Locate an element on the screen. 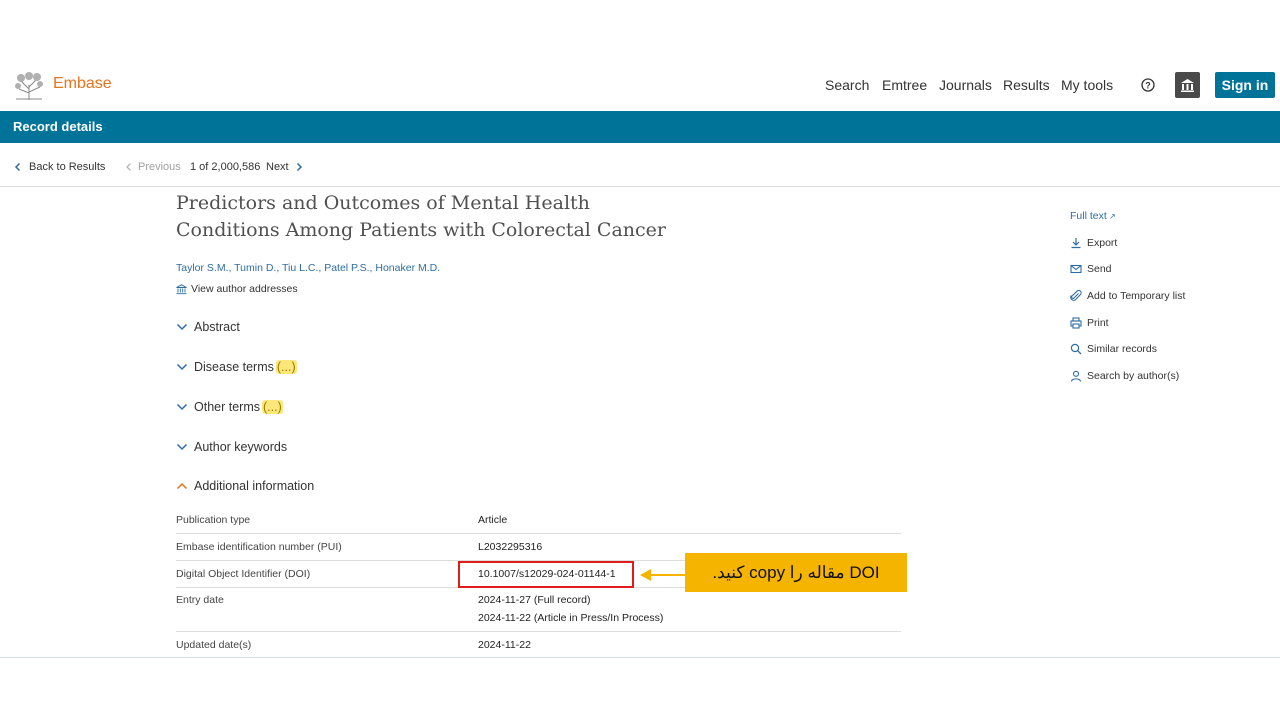 Image resolution: width=1280 pixels, height=720 pixels. printer-icon is located at coordinates (1076, 323).